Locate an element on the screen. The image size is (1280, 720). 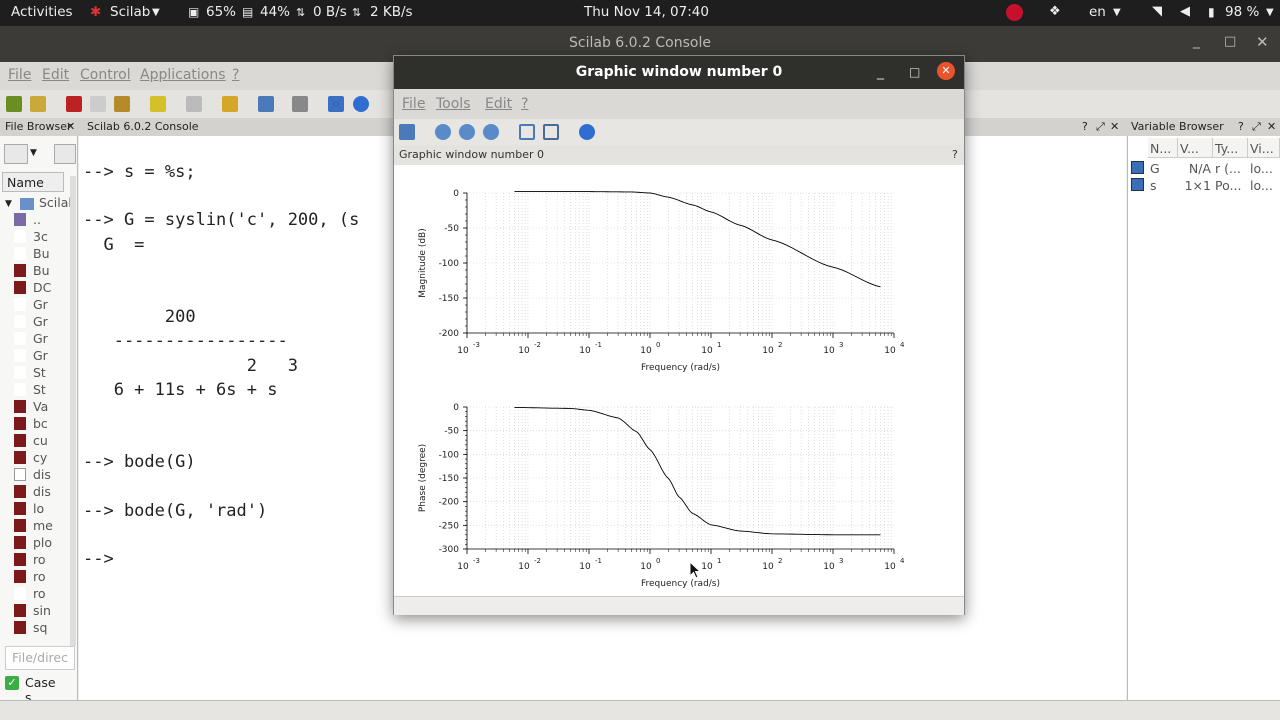
tree-expand-icon: ▼ is located at coordinates (8, 204).